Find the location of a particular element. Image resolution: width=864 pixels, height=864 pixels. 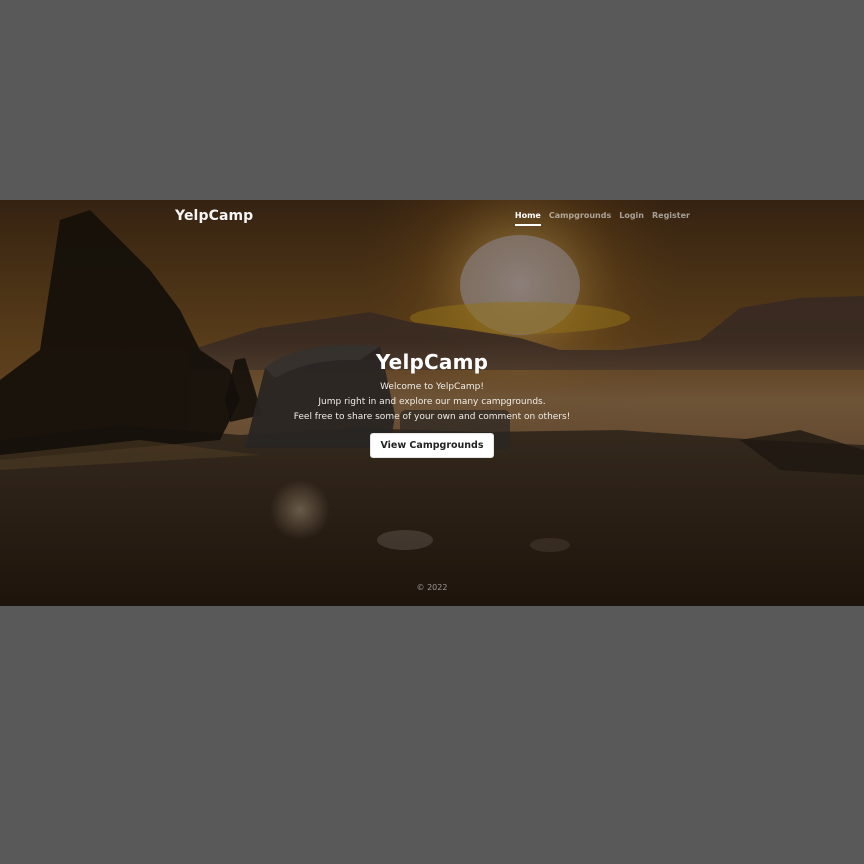

hero-title: YelpCamp is located at coordinates (432, 362).